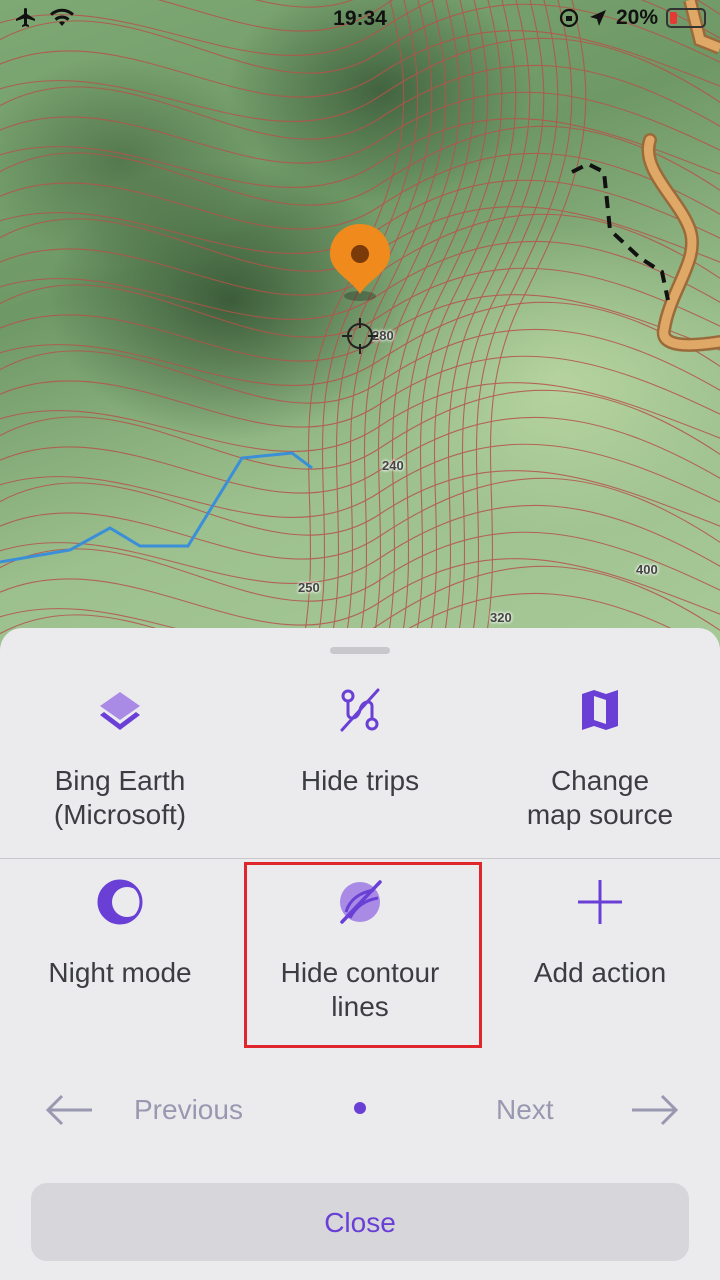  I want to click on previous-button: Previous, so click(188, 1110).